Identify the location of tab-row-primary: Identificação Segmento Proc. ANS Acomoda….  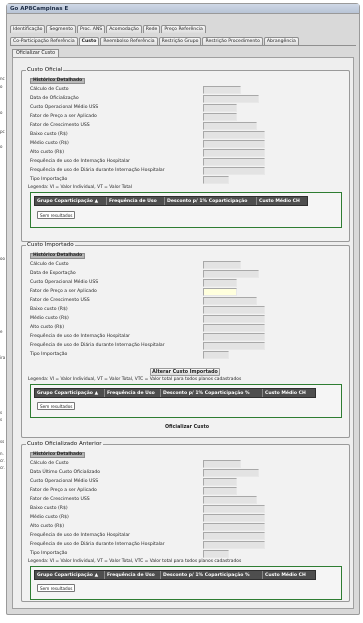
(108, 29).